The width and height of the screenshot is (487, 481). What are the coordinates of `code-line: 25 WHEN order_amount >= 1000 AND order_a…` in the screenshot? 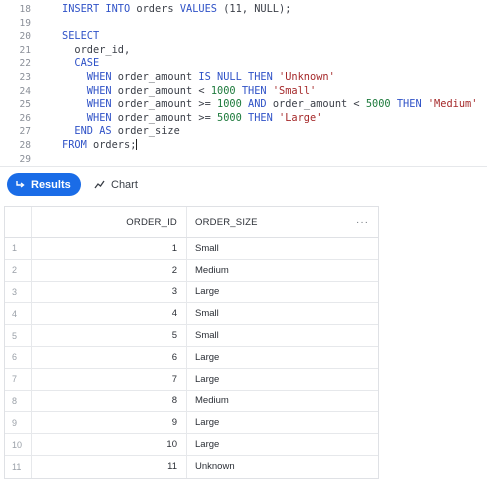 It's located at (243, 105).